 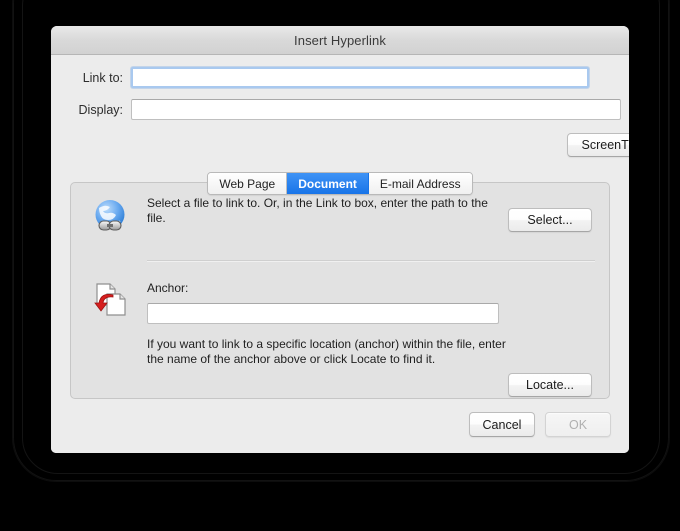 I want to click on link-to-label: Link to:, so click(x=102, y=77).